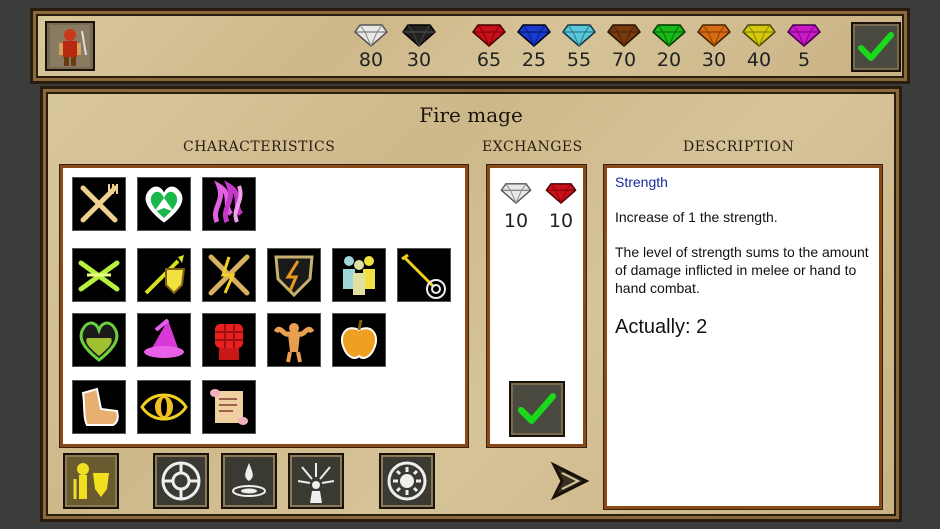 The width and height of the screenshot is (940, 529). What do you see at coordinates (164, 407) in the screenshot?
I see `eye-icon` at bounding box center [164, 407].